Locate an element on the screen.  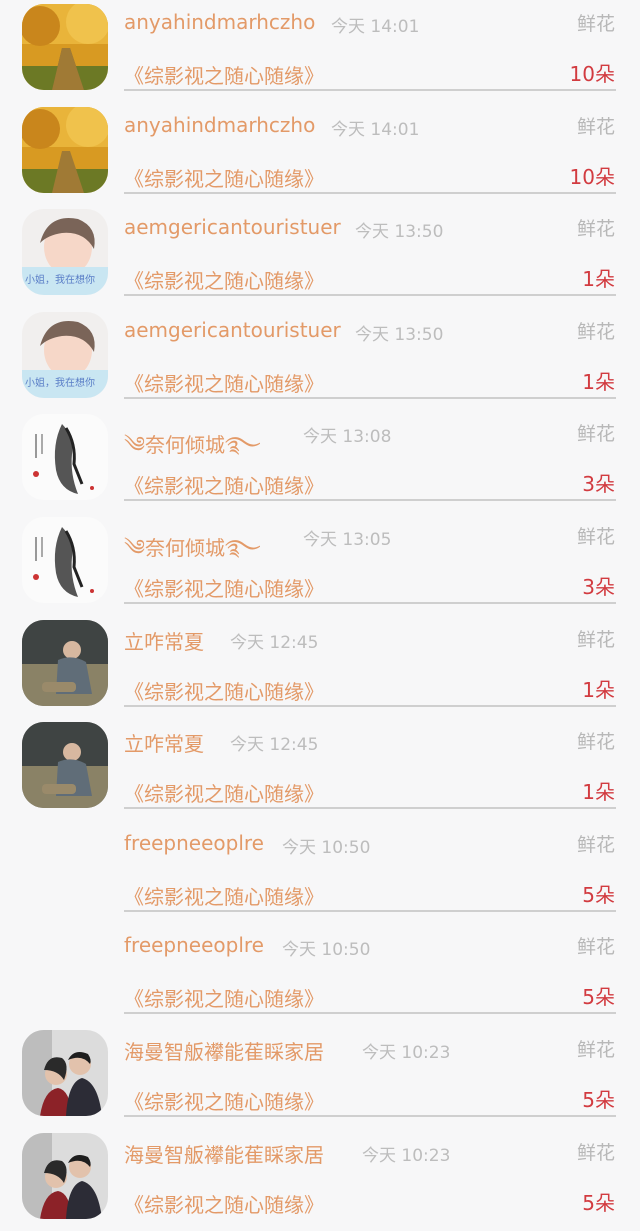
list-item: ༄奈何倾城࿐ 今天 13:05 鲜花 《综影视之随心随缘》 3朵 is located at coordinates (320, 564).